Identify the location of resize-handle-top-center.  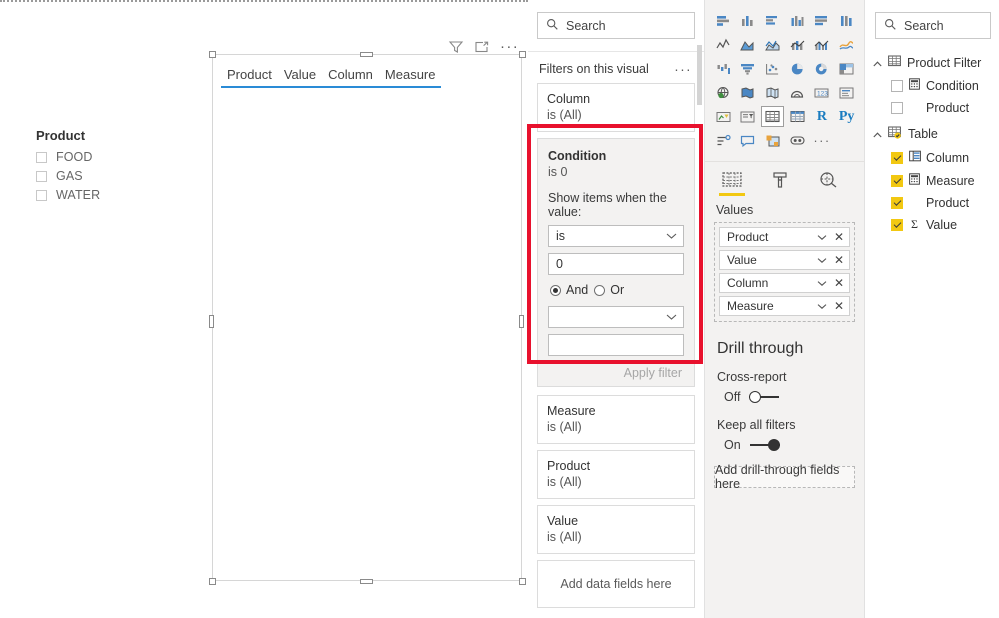
(366, 54).